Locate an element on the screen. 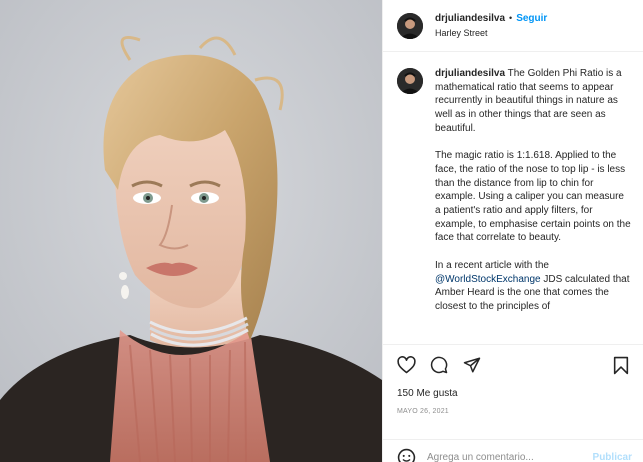  comment-input is located at coordinates (510, 457).